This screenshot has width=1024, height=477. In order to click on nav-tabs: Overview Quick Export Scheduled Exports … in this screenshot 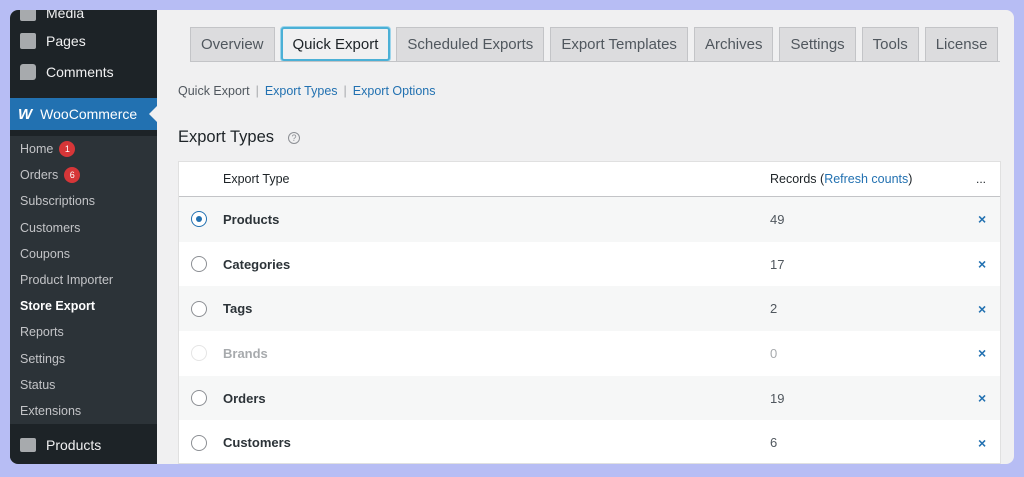, I will do `click(594, 44)`.